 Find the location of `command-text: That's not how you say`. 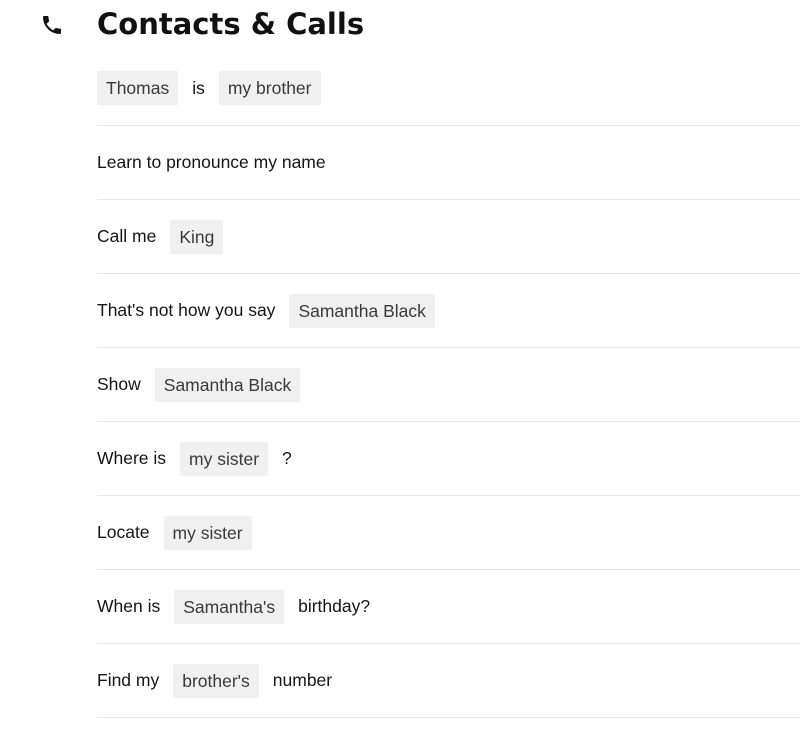

command-text: That's not how you say is located at coordinates (186, 310).